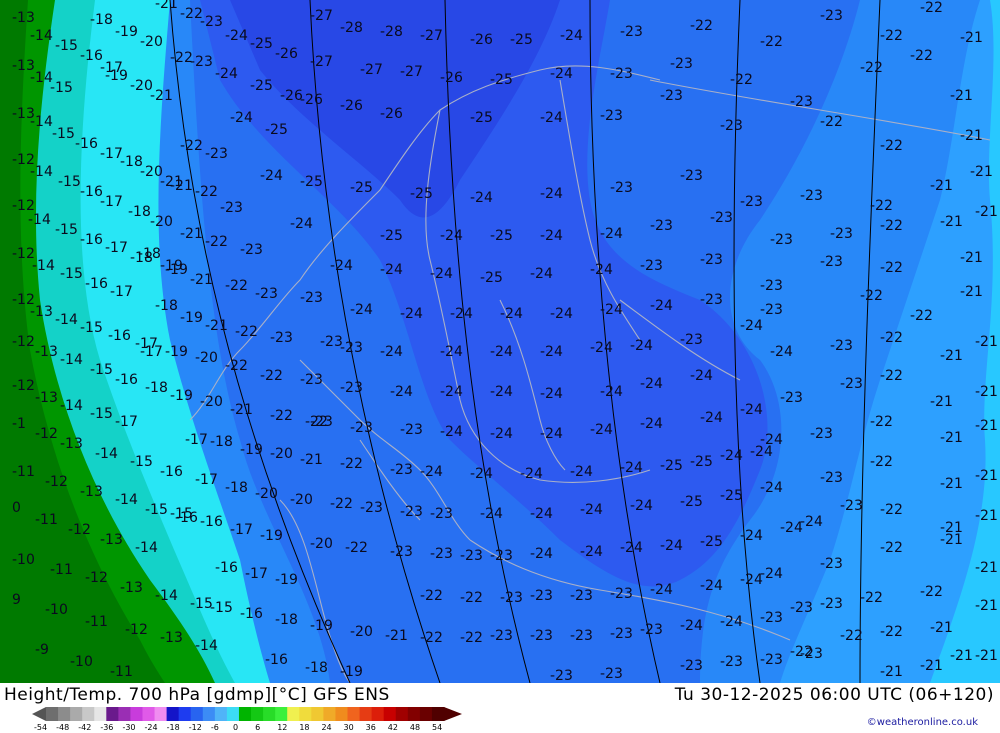 Image resolution: width=1000 pixels, height=733 pixels. I want to click on isotherm-label: -11, so click(23, 472).